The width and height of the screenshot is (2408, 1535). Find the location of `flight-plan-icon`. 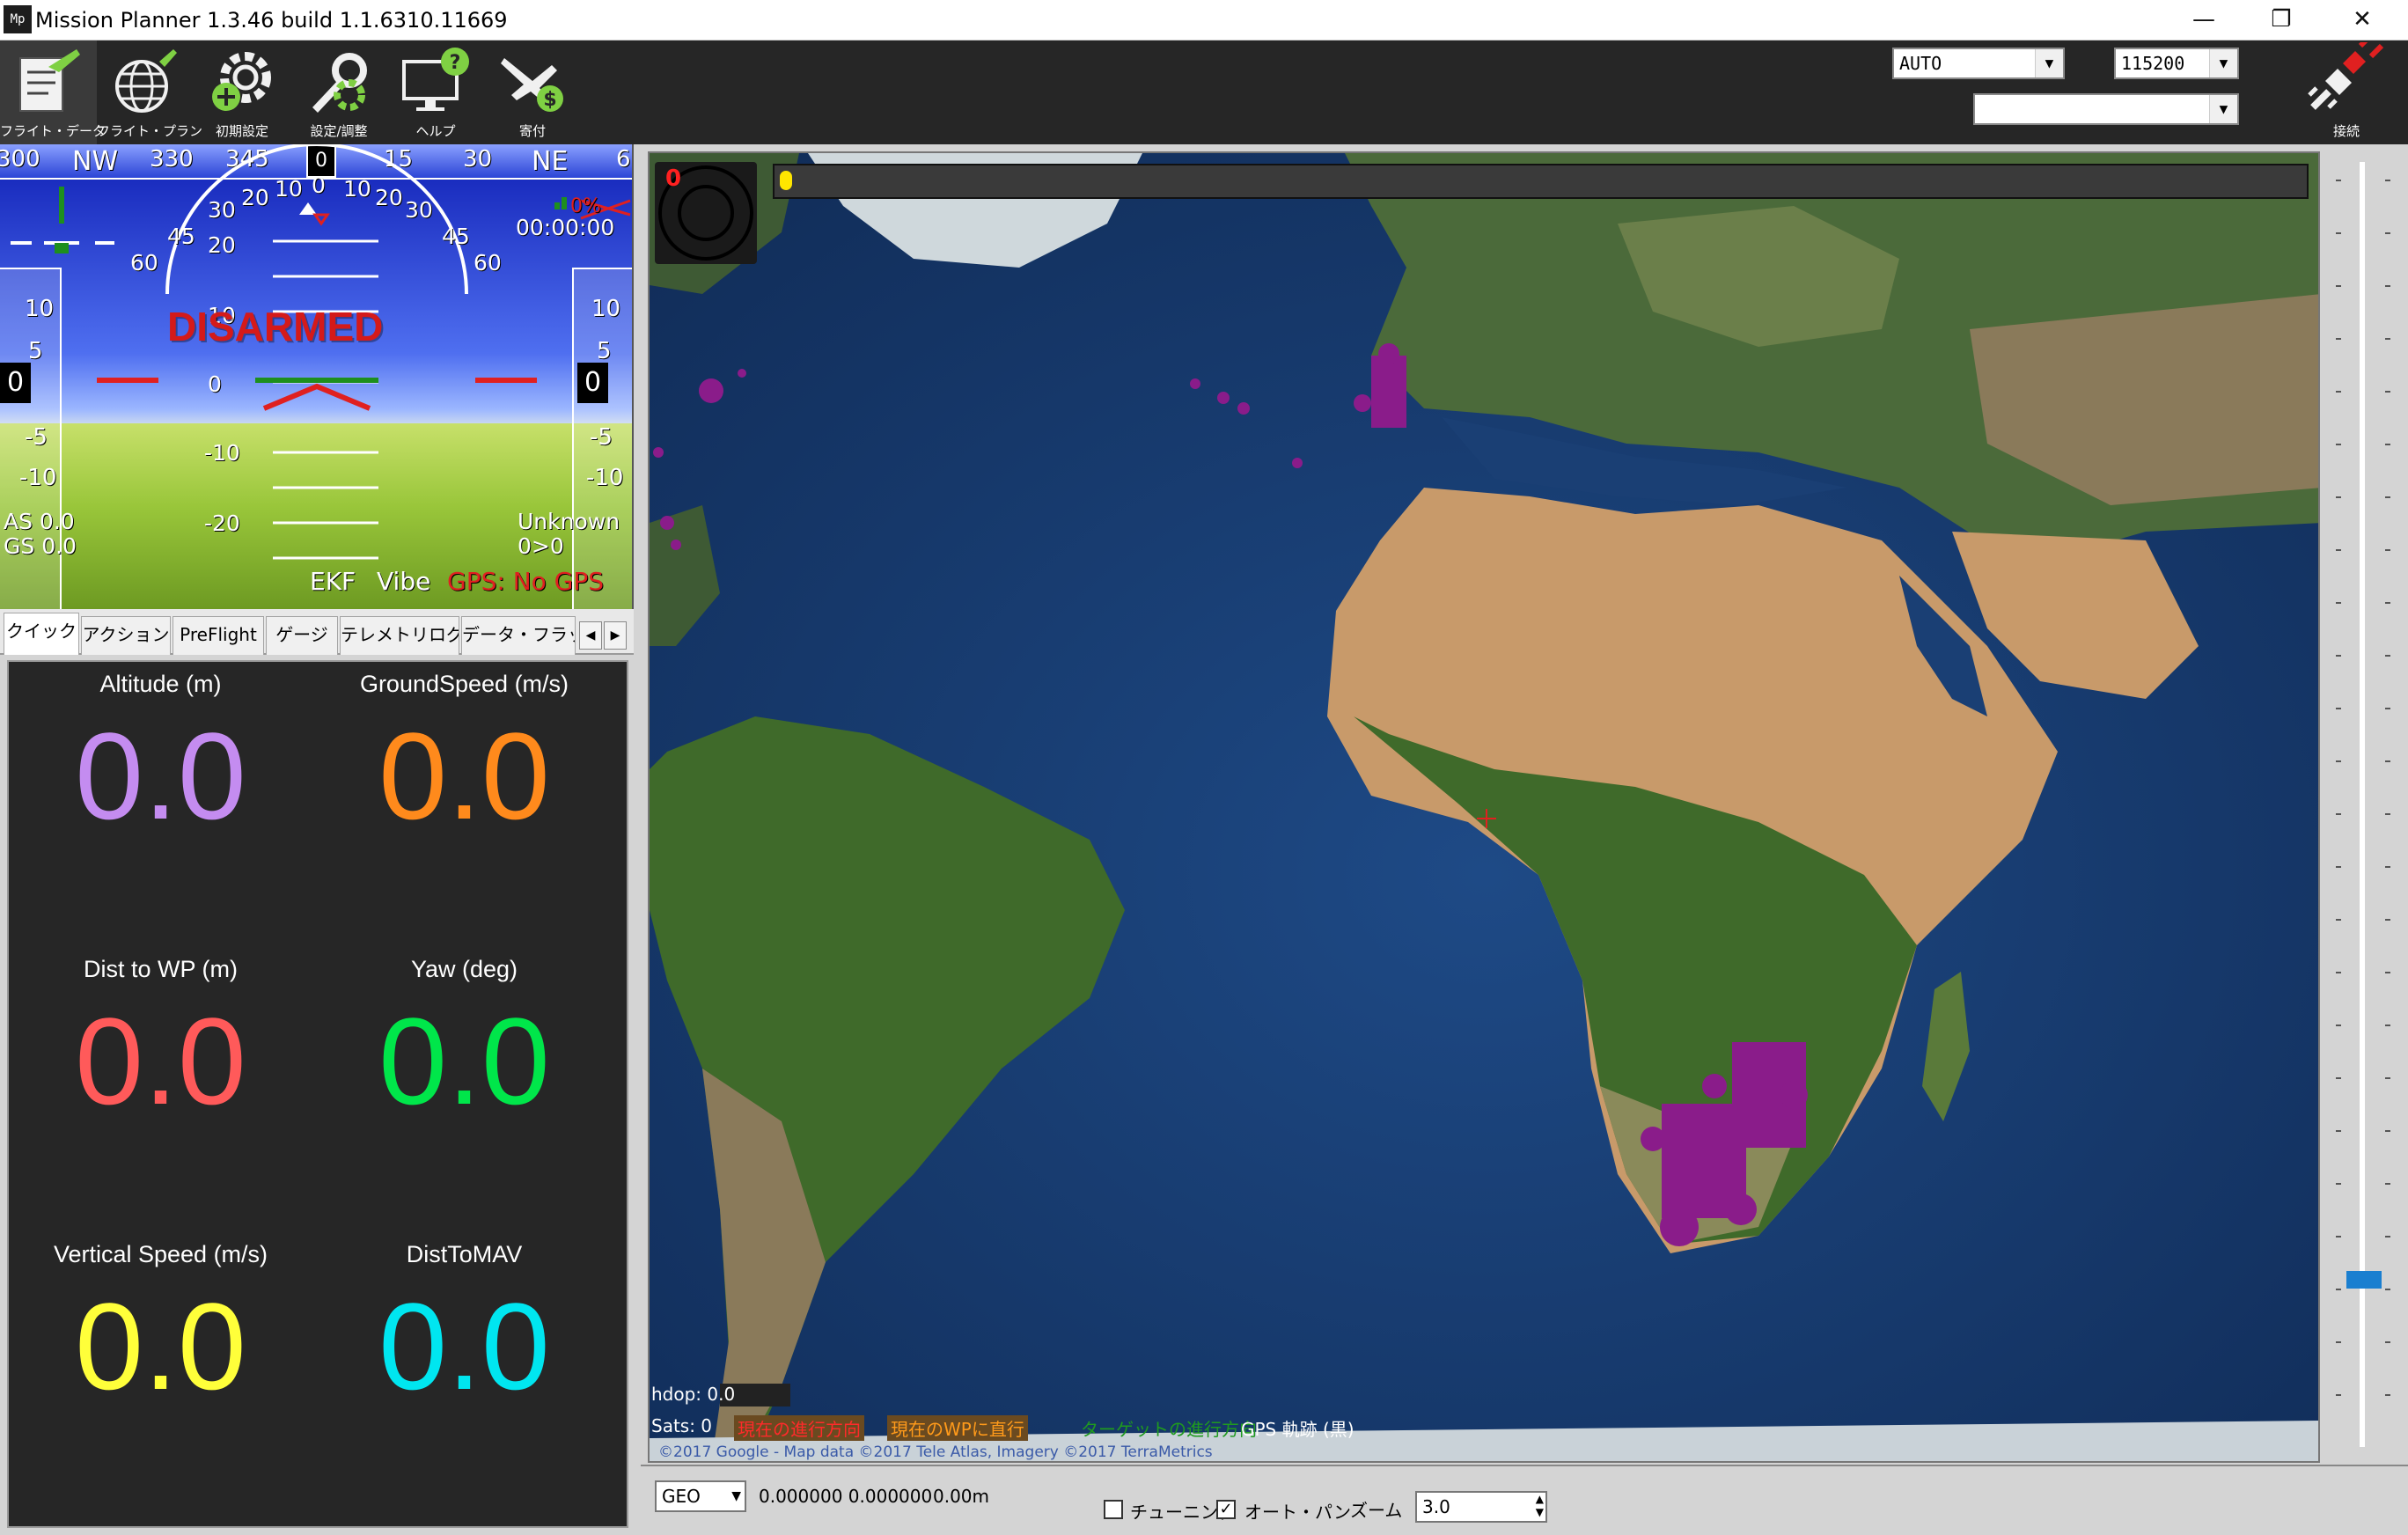

flight-plan-icon is located at coordinates (146, 81).